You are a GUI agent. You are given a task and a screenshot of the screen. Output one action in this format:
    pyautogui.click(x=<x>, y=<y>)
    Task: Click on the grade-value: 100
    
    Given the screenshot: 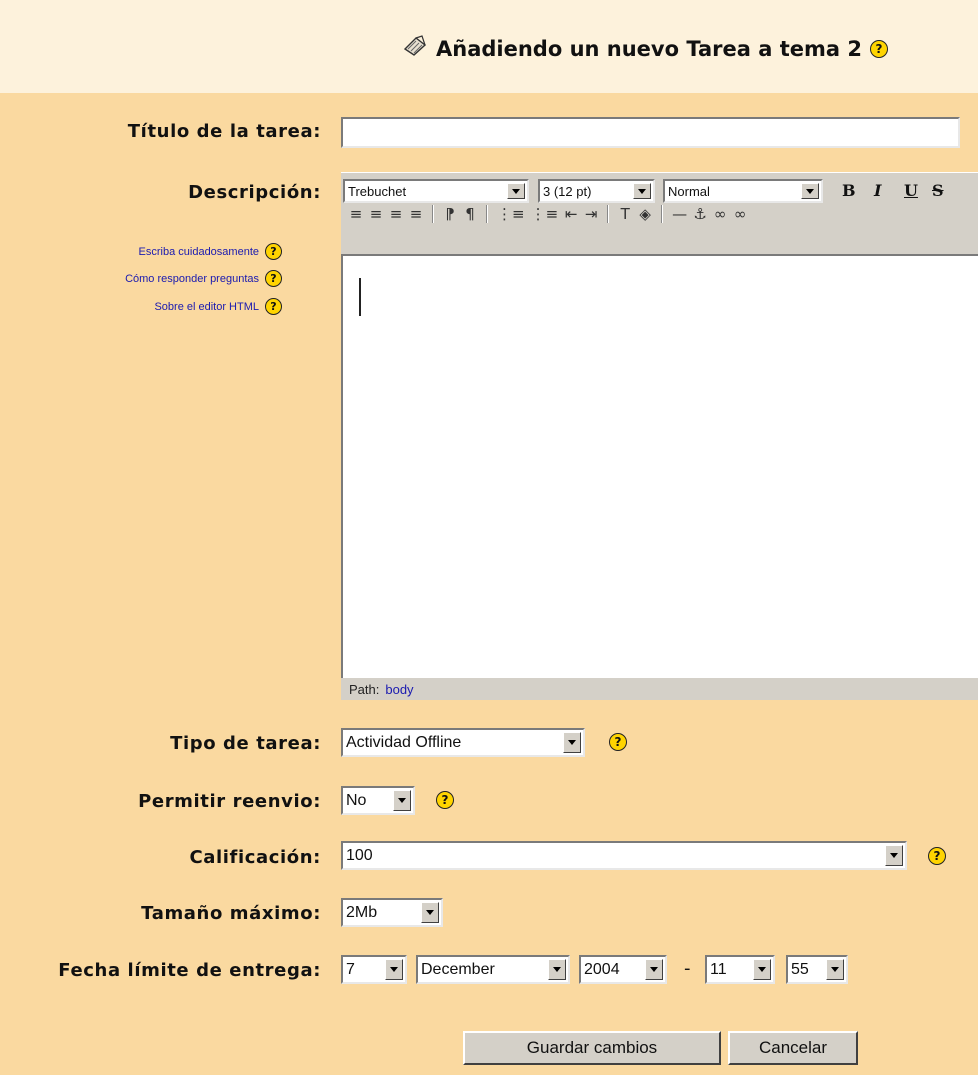 What is the action you would take?
    pyautogui.click(x=359, y=855)
    